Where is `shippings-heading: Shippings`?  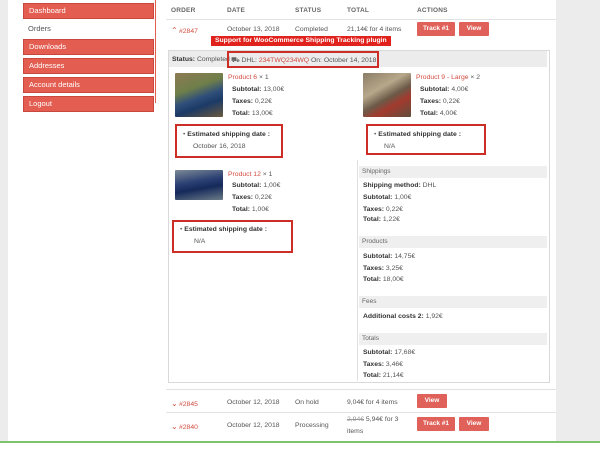 shippings-heading: Shippings is located at coordinates (453, 172).